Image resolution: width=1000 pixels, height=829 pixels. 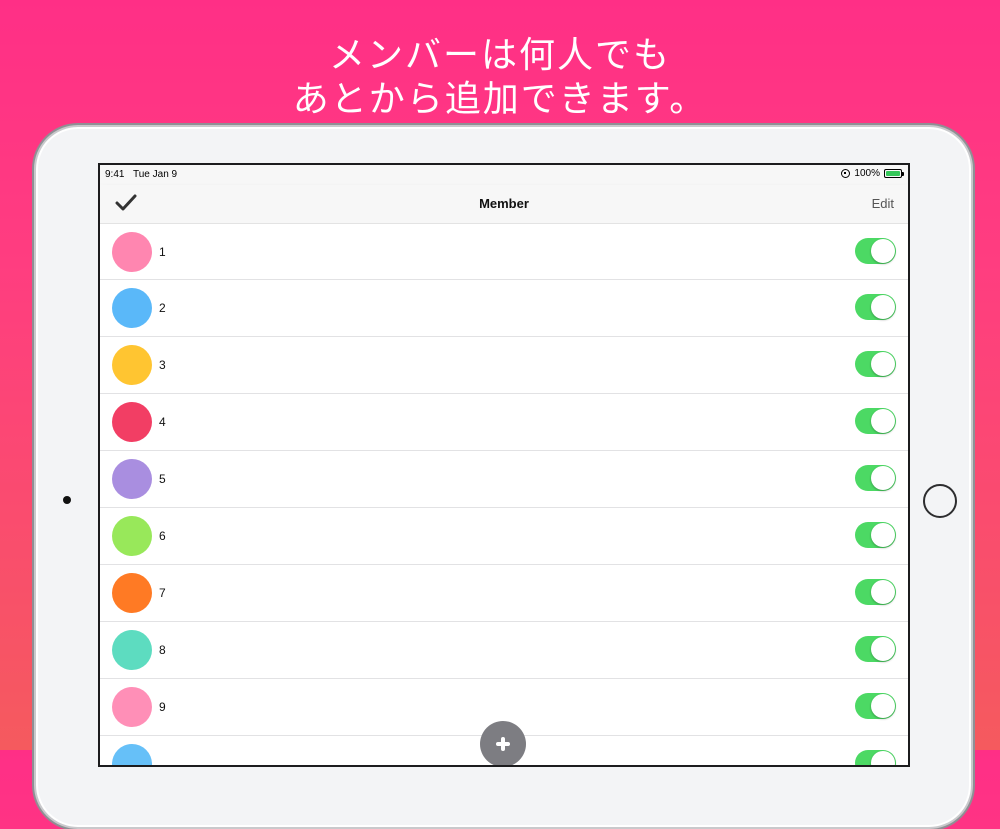 I want to click on add-member-button, so click(x=503, y=743).